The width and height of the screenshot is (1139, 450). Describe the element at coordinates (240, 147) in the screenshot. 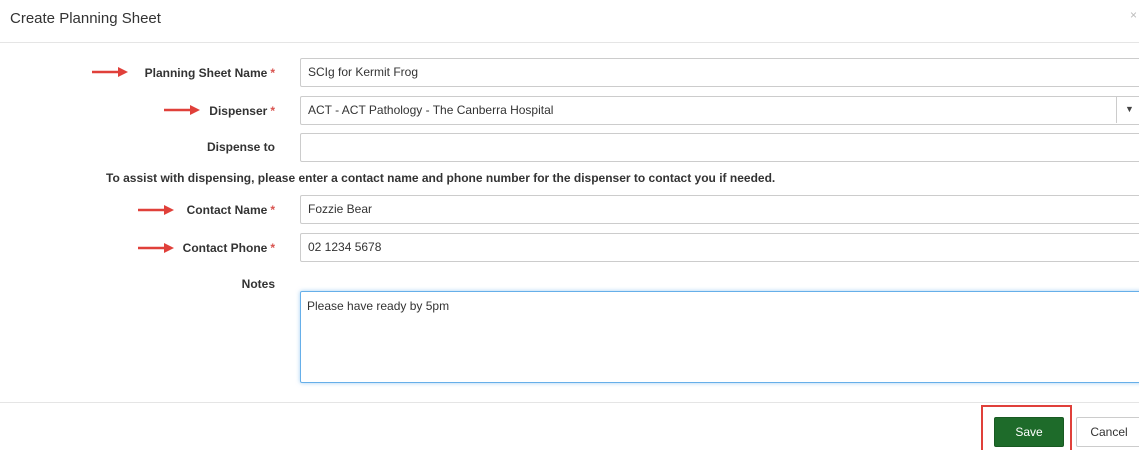

I see `dispense-to-label: Dispense to` at that location.